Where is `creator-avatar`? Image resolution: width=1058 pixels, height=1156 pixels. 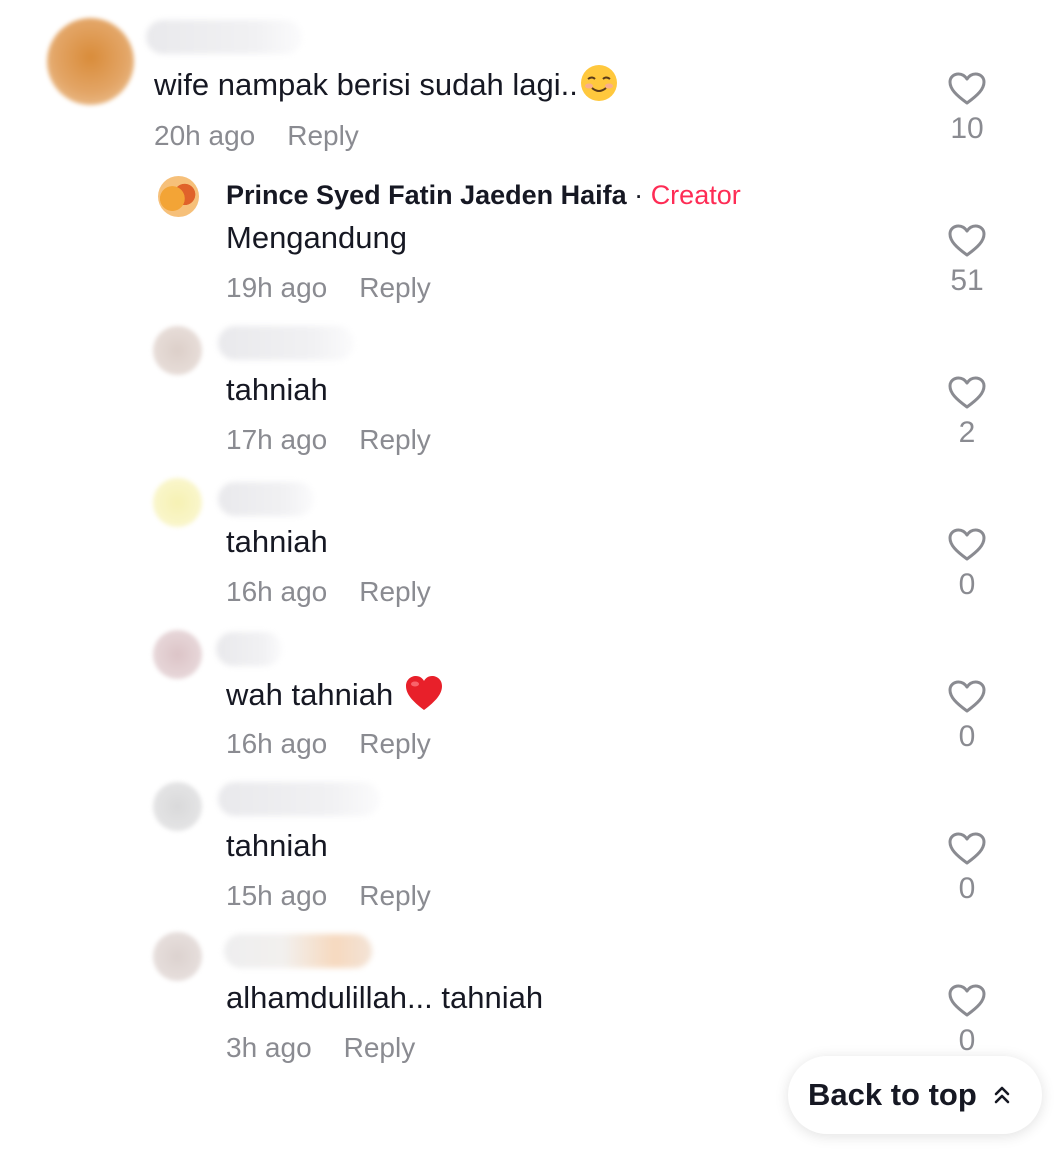 creator-avatar is located at coordinates (178, 196).